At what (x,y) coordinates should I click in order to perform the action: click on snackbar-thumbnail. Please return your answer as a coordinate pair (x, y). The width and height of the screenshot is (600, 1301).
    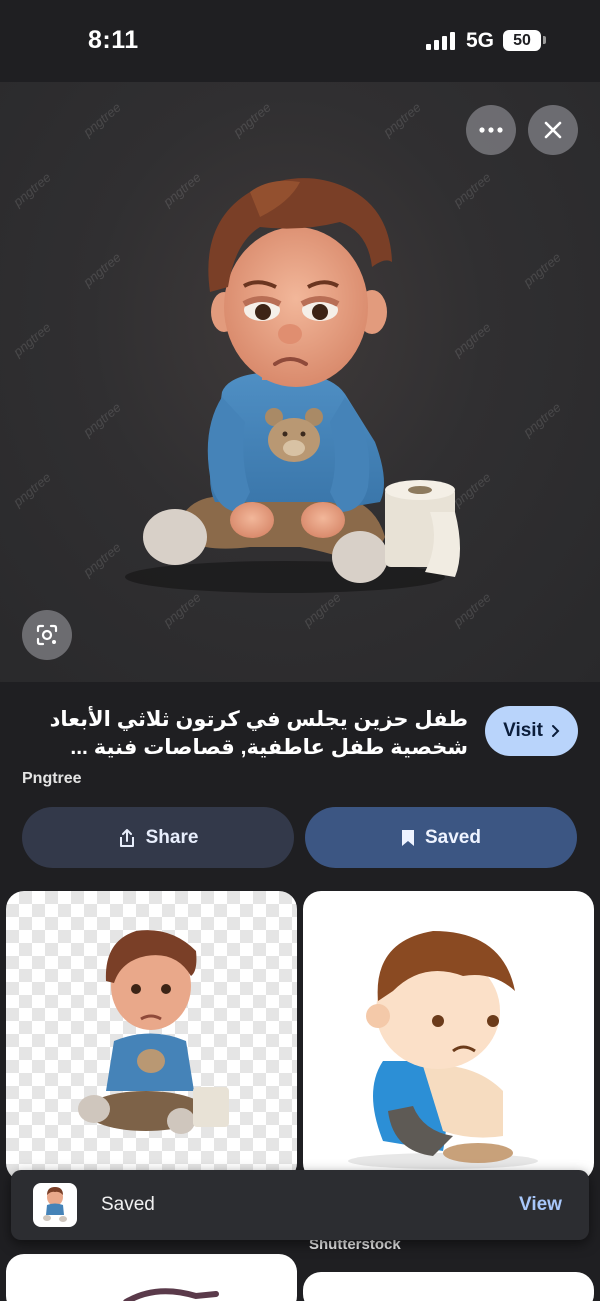
    Looking at the image, I should click on (55, 1205).